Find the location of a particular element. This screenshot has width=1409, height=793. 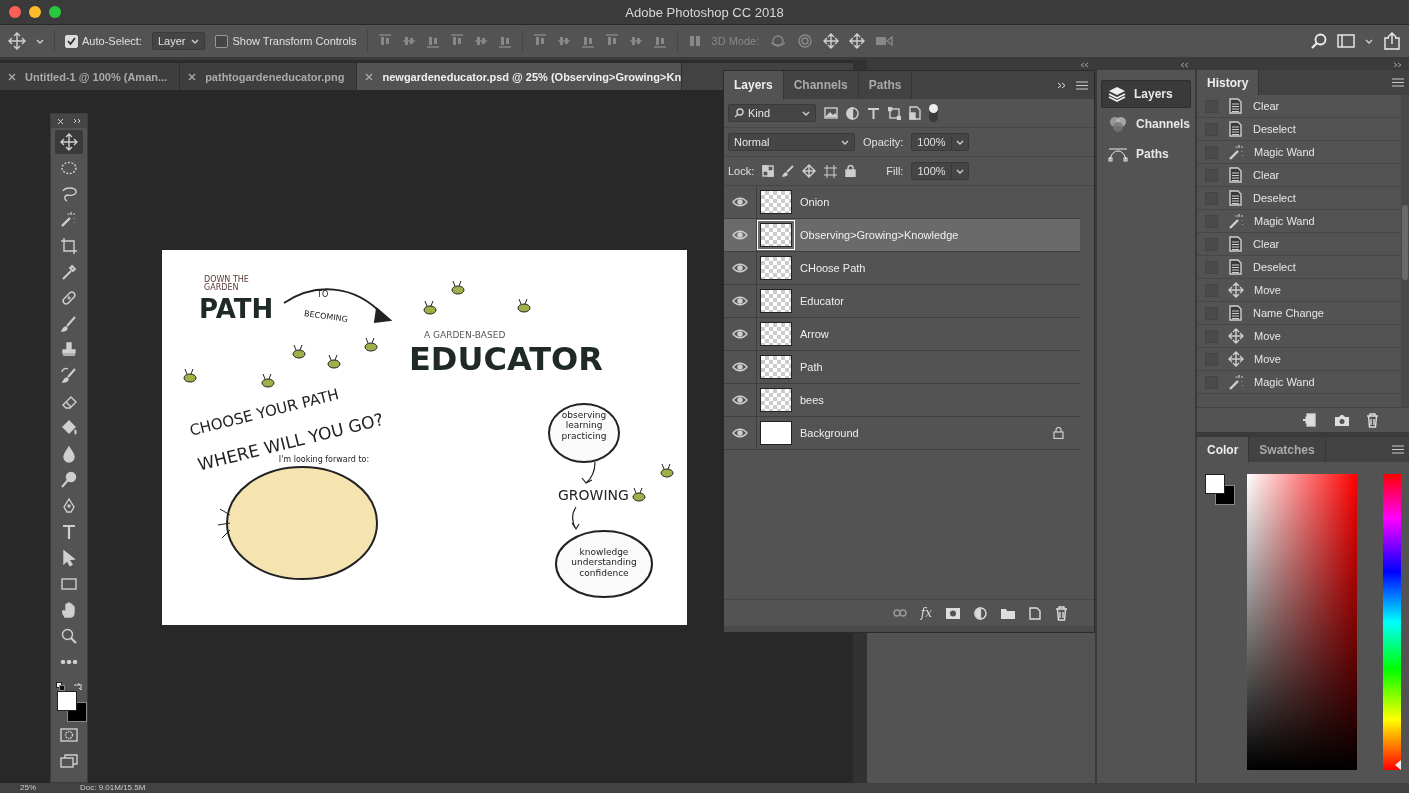

smart-object-filter-icon is located at coordinates (915, 113).